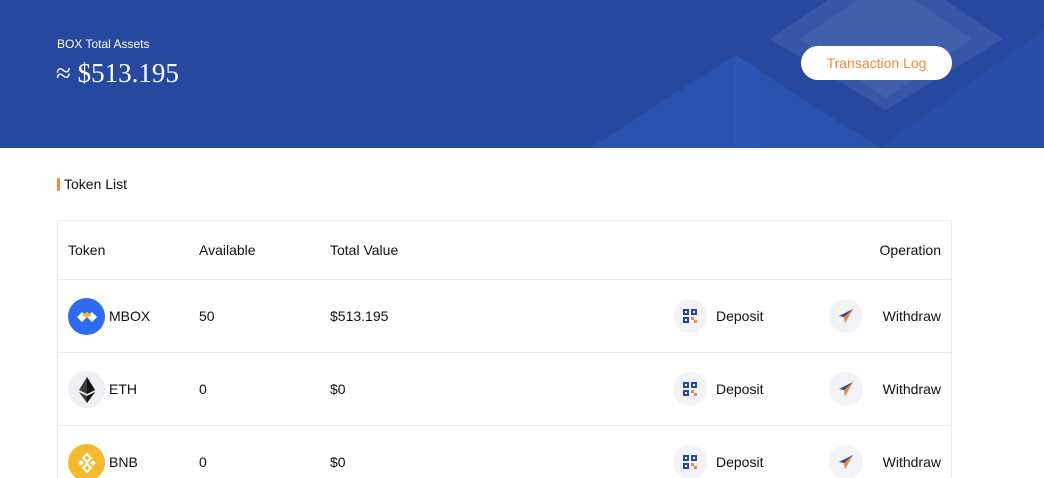  I want to click on column-header-operation: Operation, so click(910, 250).